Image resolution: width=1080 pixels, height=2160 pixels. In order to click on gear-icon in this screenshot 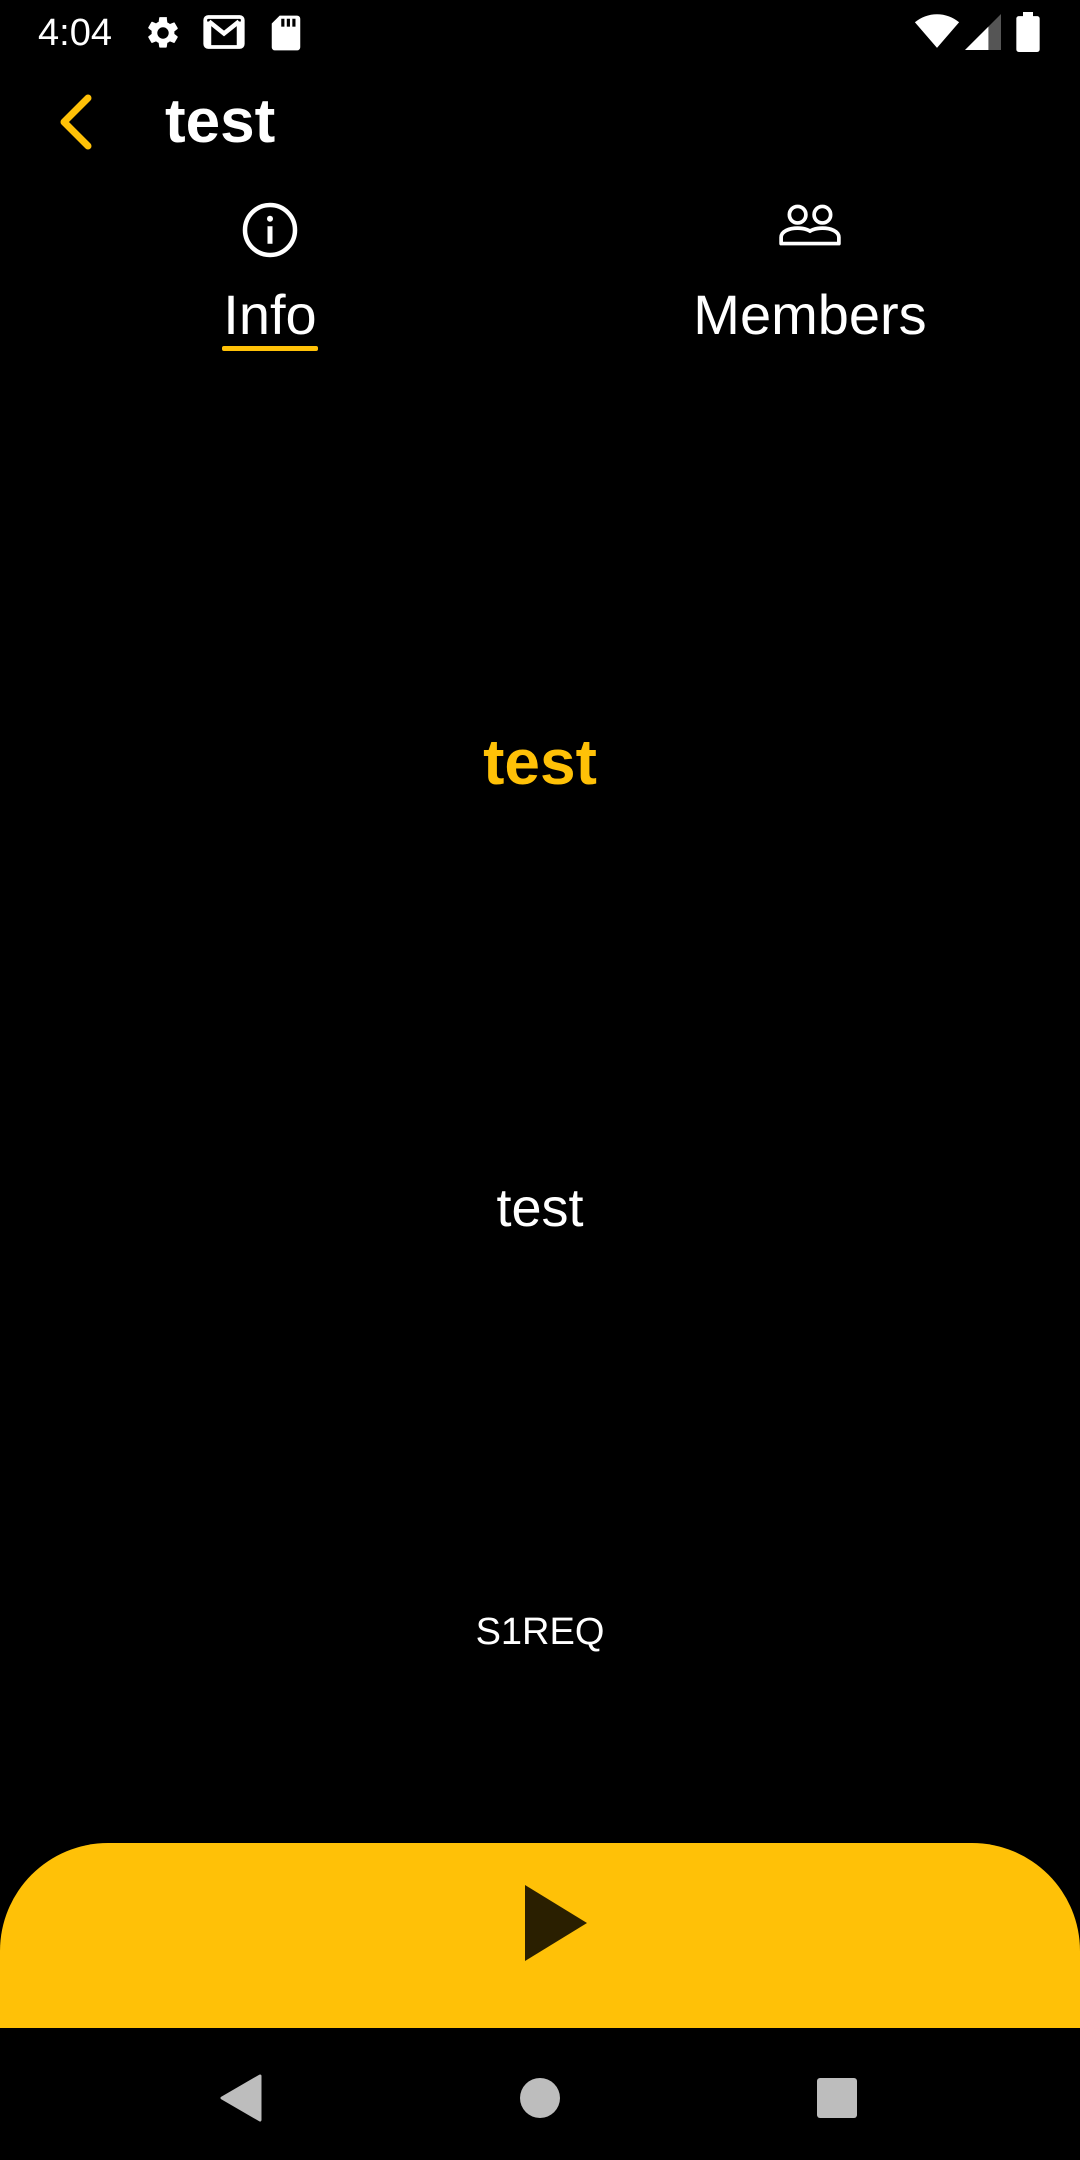, I will do `click(163, 32)`.